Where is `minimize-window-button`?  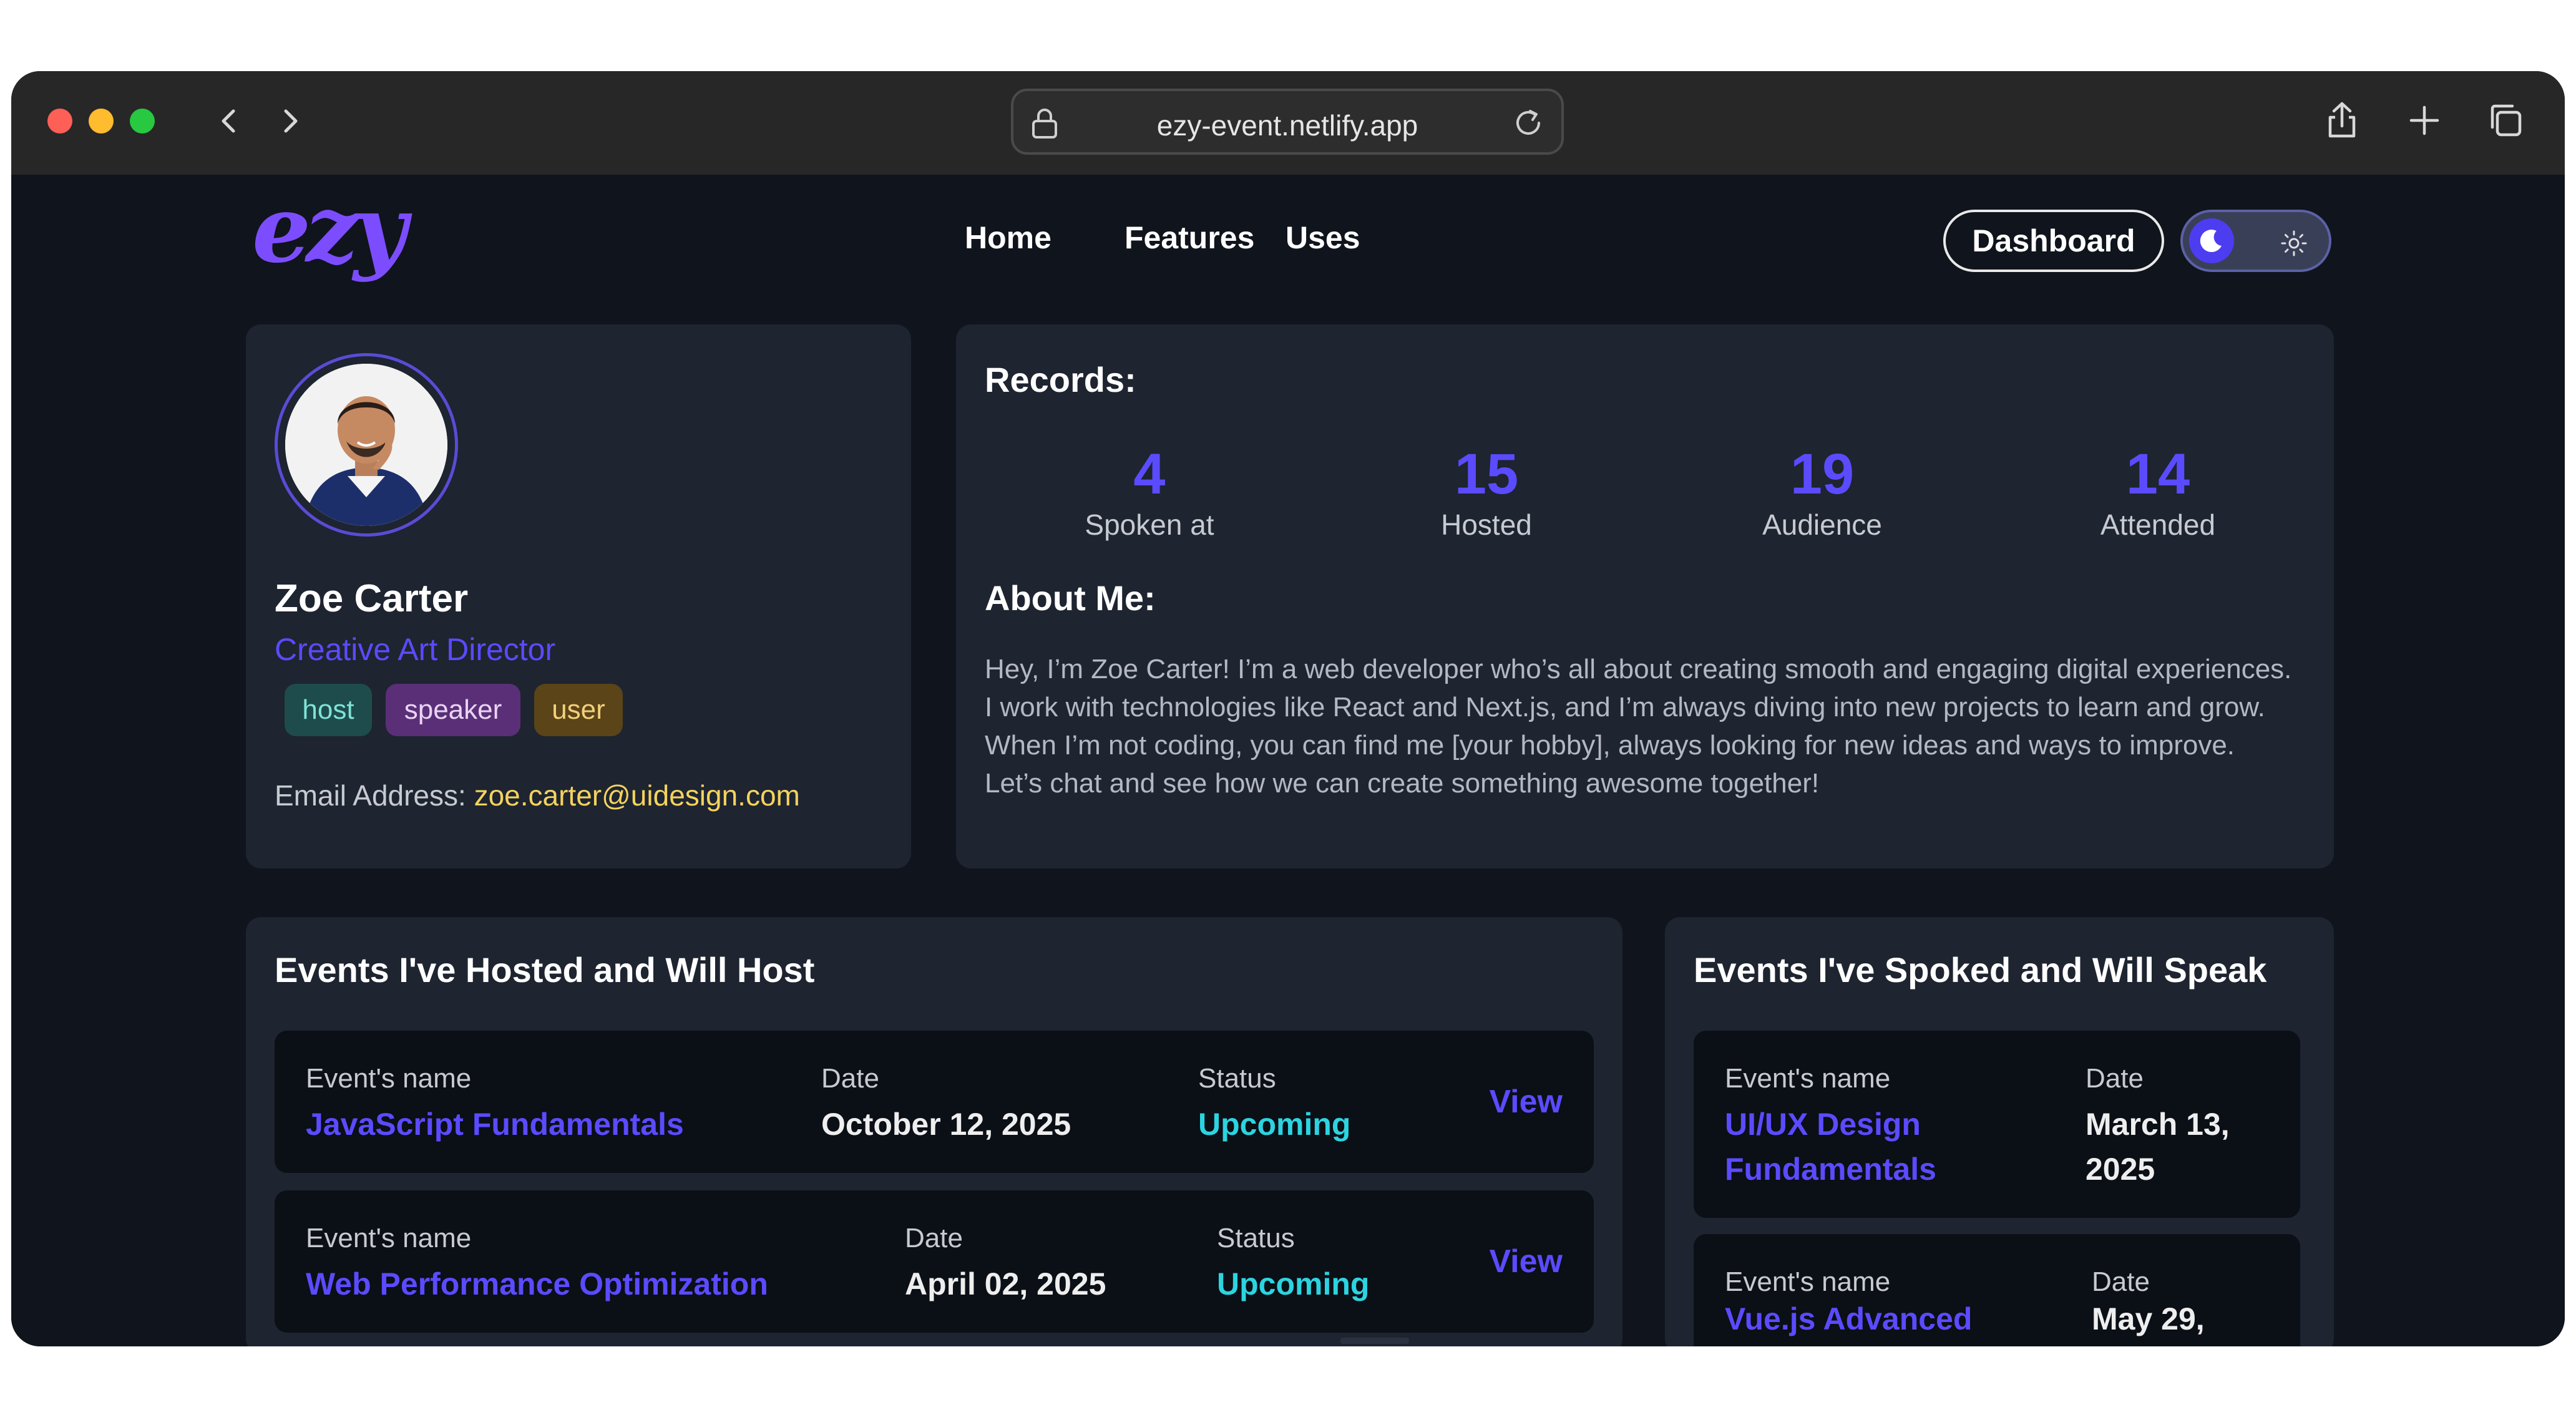 minimize-window-button is located at coordinates (101, 121).